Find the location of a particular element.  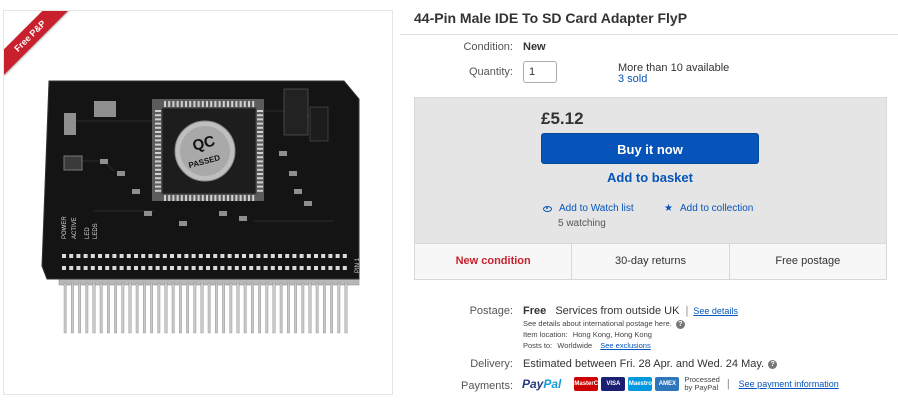

buy-it-now-button: Buy it now is located at coordinates (650, 148).